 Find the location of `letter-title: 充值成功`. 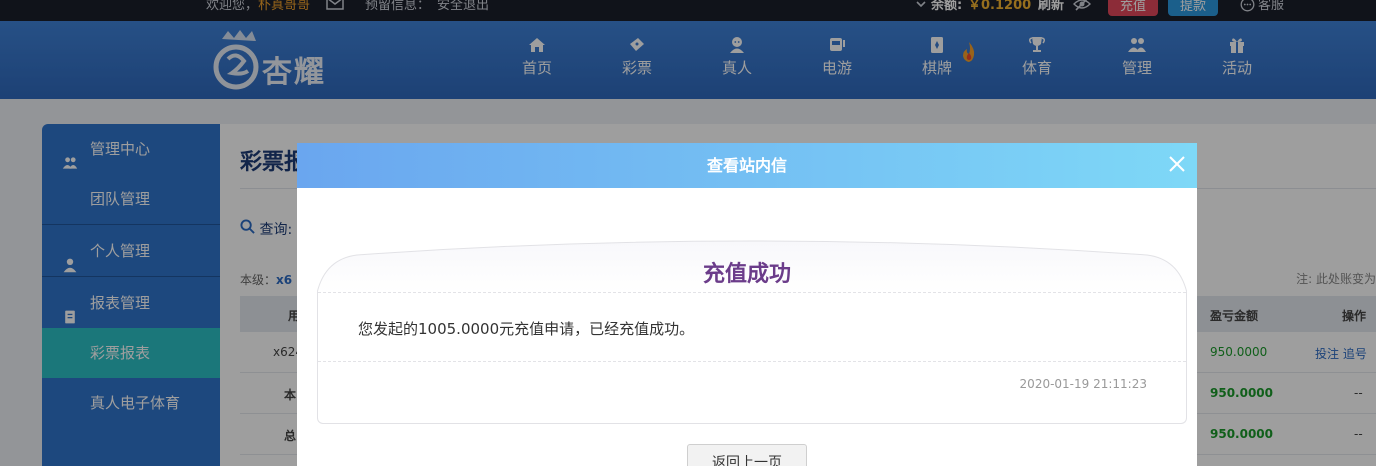

letter-title: 充值成功 is located at coordinates (746, 274).